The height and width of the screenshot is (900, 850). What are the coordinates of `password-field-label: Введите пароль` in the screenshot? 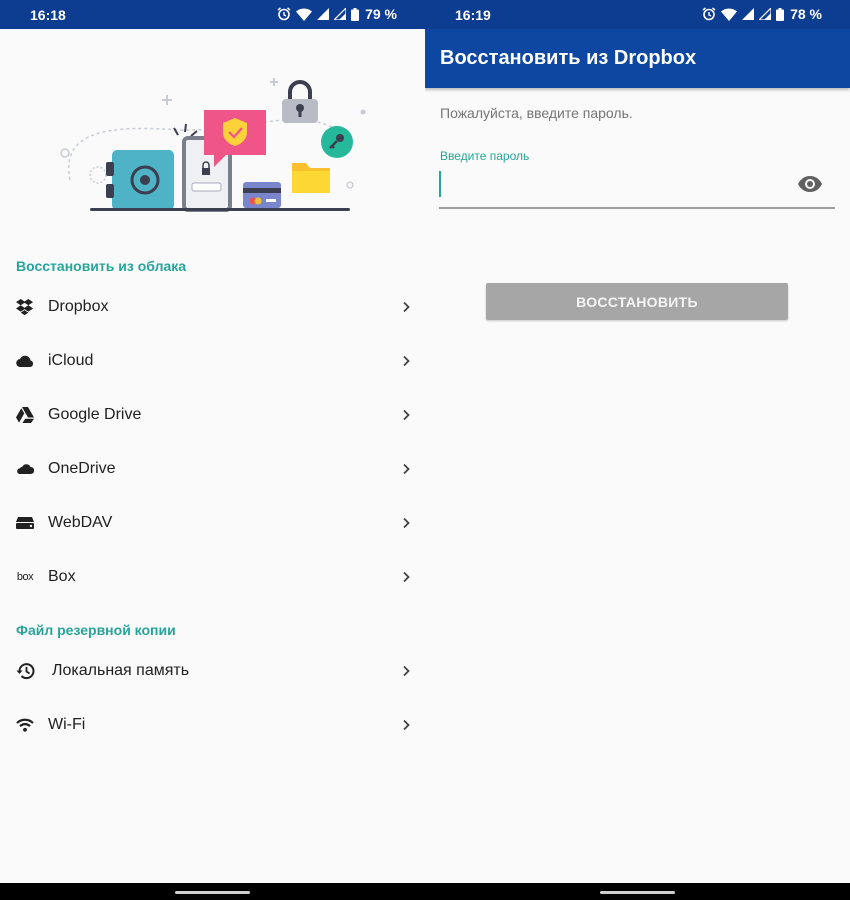 It's located at (485, 156).